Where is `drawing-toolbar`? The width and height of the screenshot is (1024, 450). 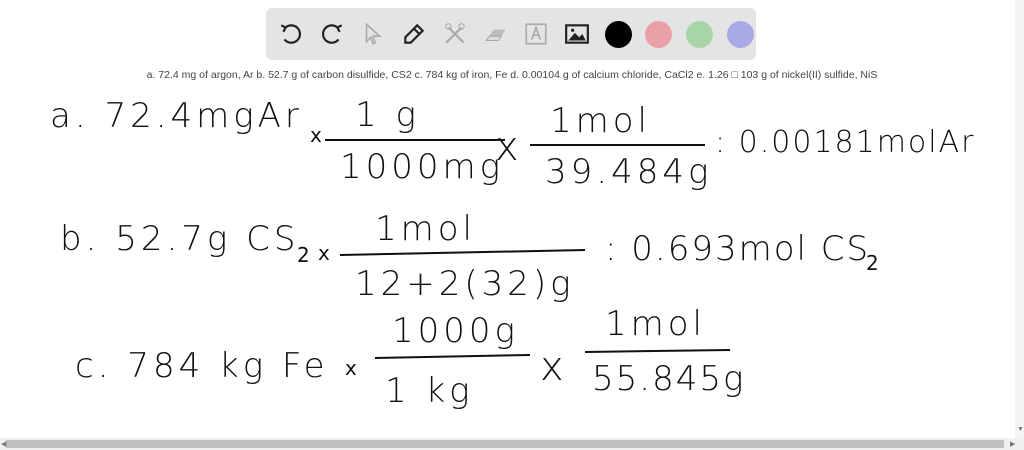 drawing-toolbar is located at coordinates (511, 34).